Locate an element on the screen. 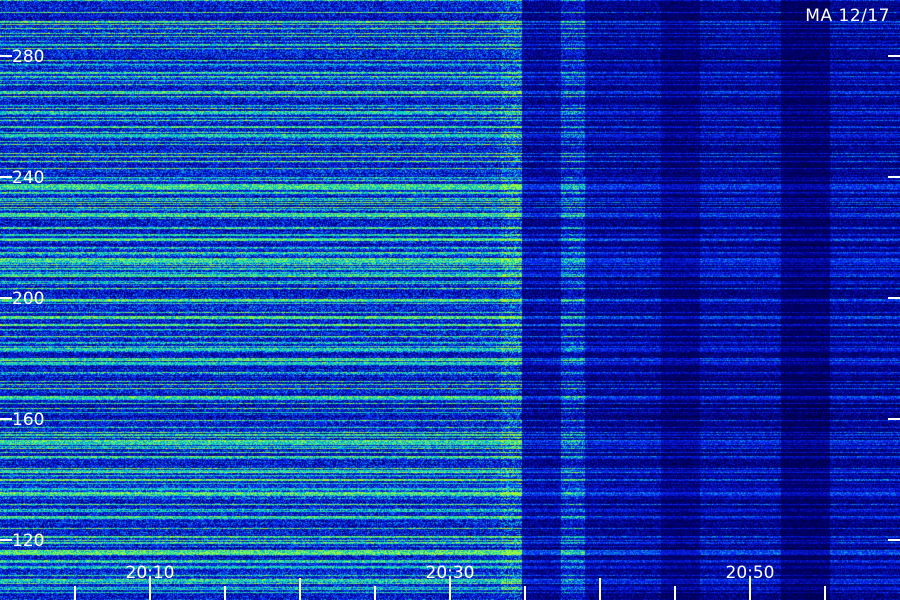  x-axis: 20:10 20:30 20:50 is located at coordinates (450, 581).